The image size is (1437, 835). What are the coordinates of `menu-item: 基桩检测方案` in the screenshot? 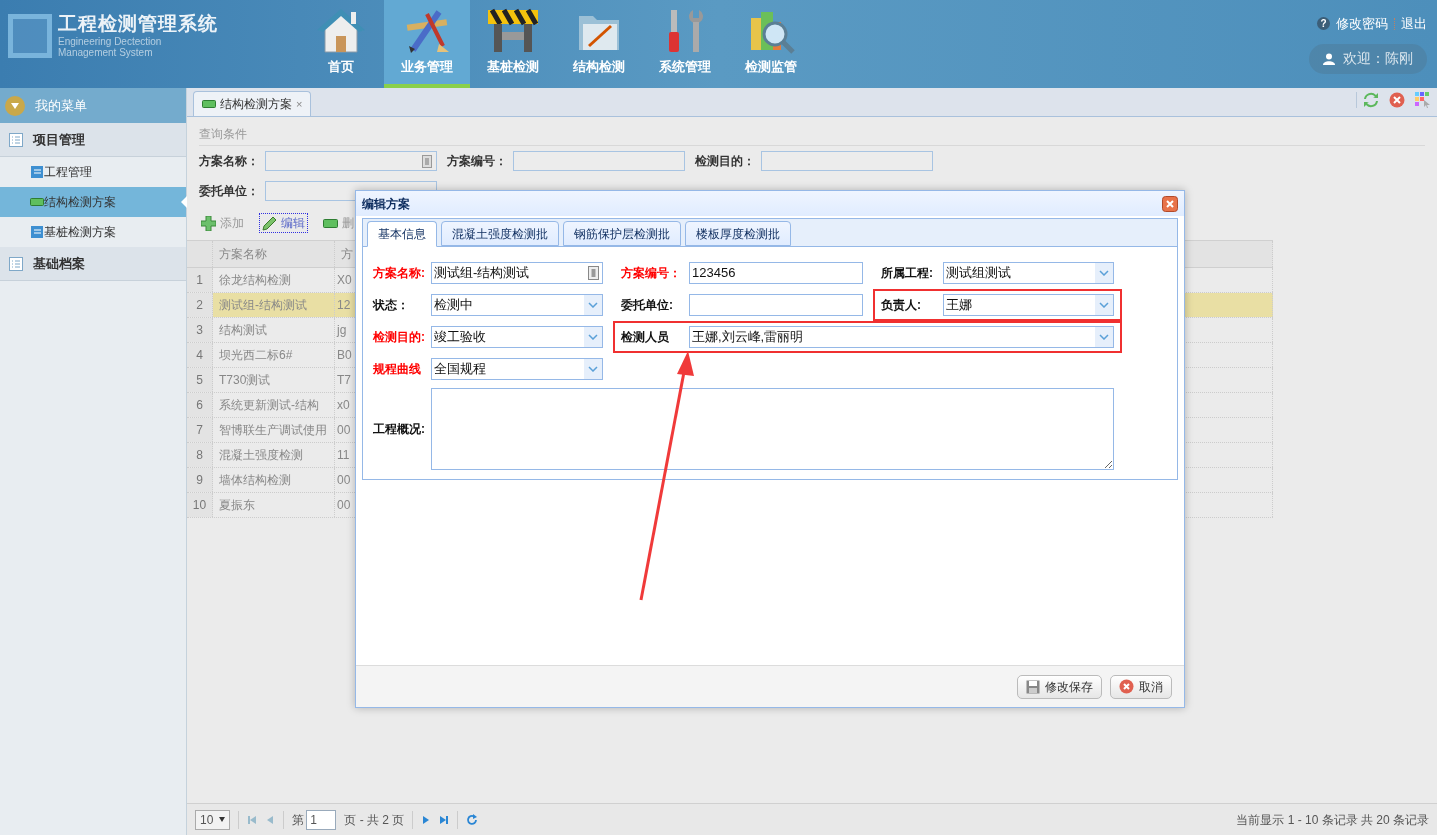 It's located at (93, 232).